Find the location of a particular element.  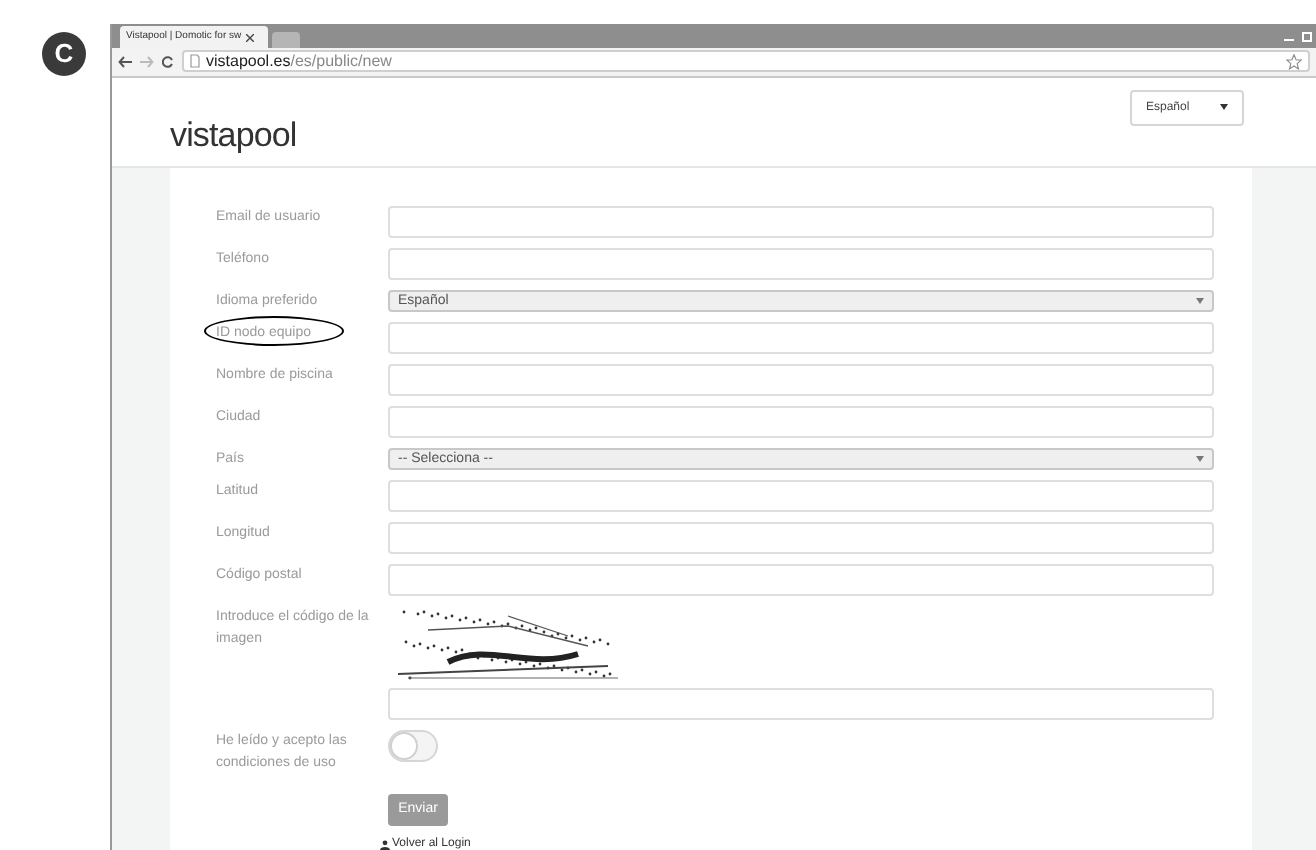

figure-label: C is located at coordinates (64, 54).